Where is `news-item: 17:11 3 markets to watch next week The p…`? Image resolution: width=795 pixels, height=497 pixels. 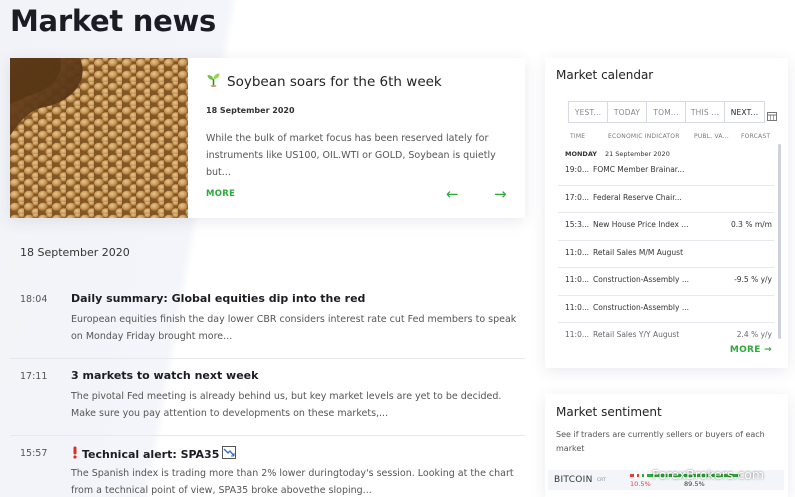 news-item: 17:11 3 markets to watch next week The p… is located at coordinates (267, 397).